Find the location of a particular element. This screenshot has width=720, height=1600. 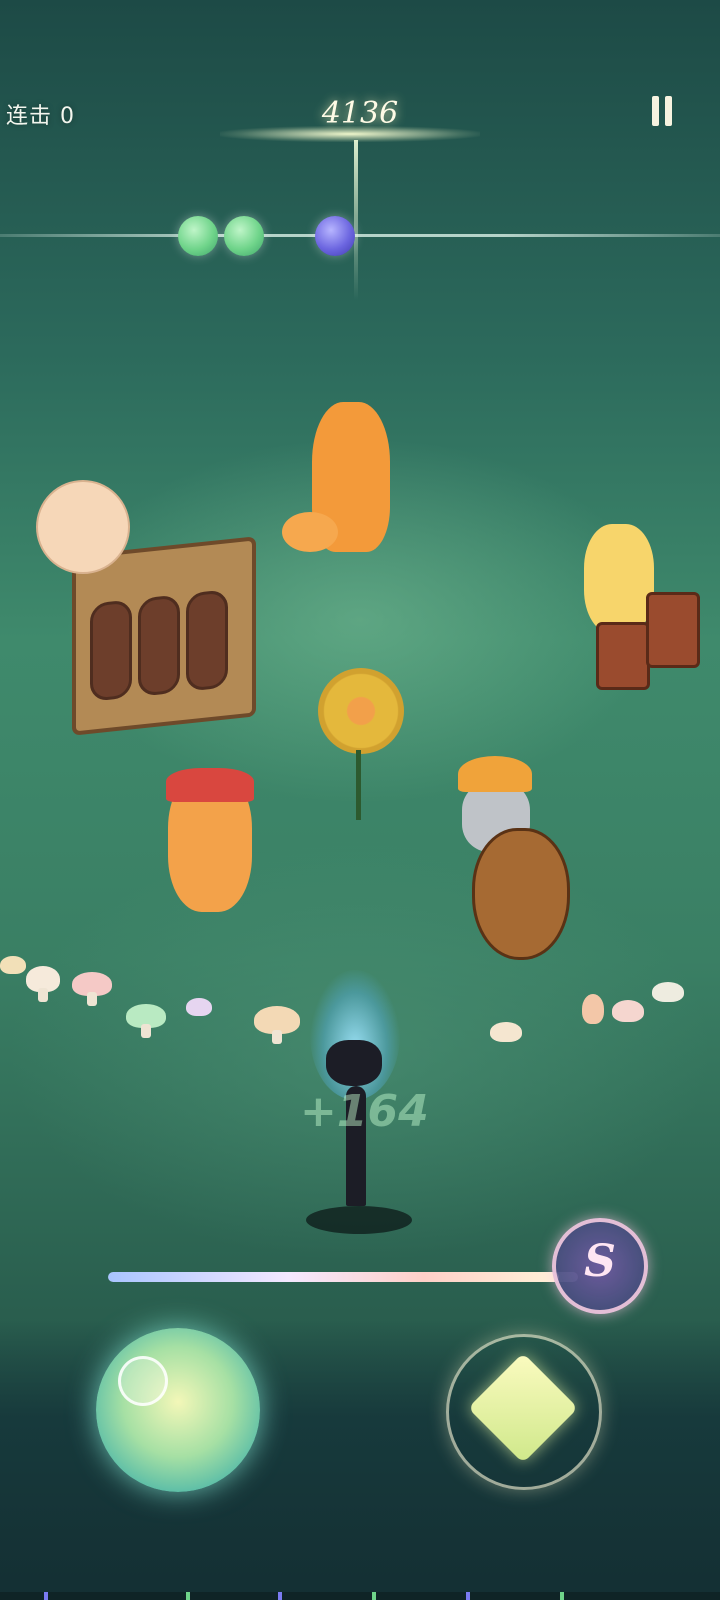

song-progress-bar is located at coordinates (343, 1277).